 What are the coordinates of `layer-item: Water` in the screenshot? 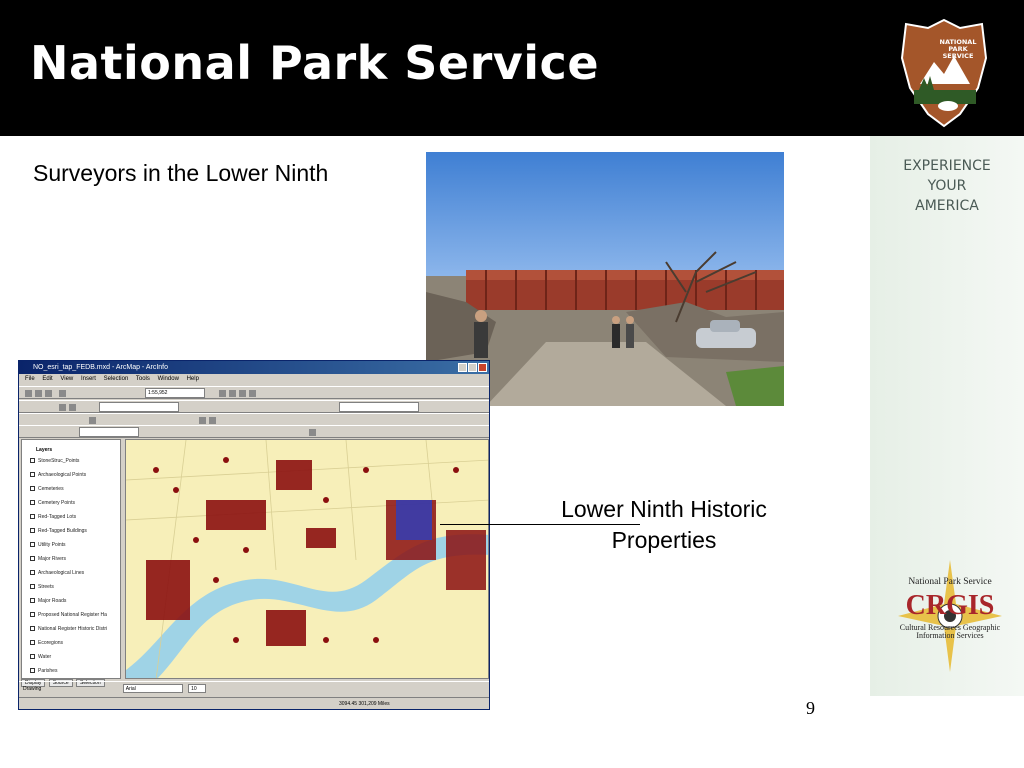 It's located at (40, 657).